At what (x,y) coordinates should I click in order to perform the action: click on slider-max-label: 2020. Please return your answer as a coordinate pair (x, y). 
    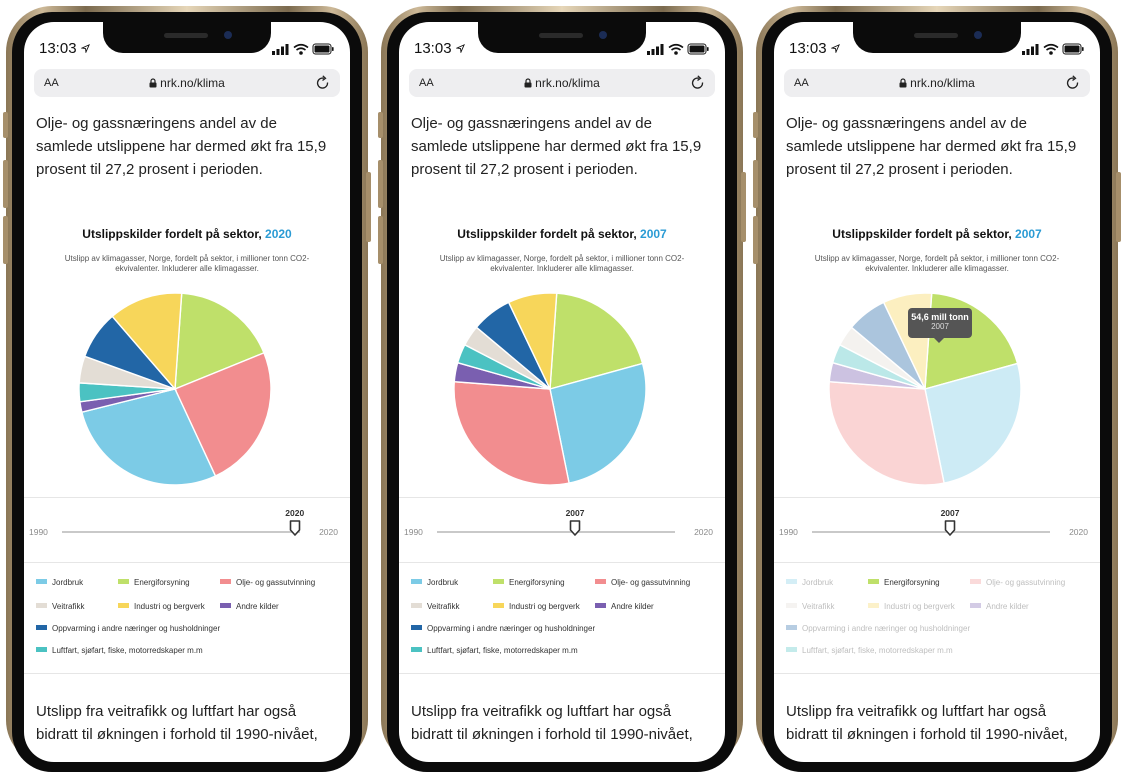
    Looking at the image, I should click on (328, 532).